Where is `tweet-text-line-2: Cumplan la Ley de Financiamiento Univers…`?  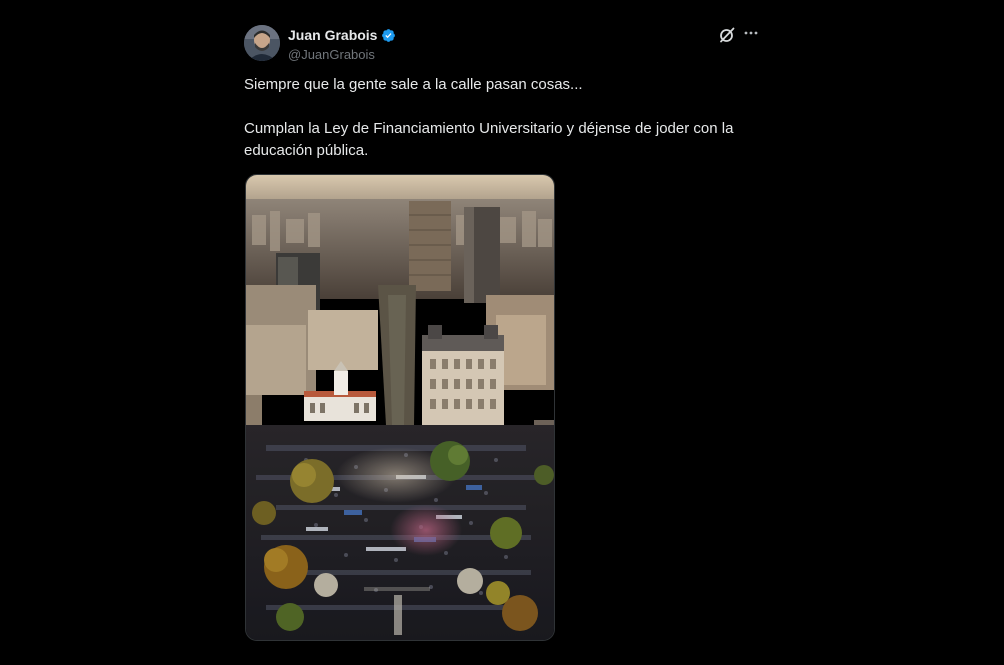
tweet-text-line-2: Cumplan la Ley de Financiamiento Univers… is located at coordinates (489, 139).